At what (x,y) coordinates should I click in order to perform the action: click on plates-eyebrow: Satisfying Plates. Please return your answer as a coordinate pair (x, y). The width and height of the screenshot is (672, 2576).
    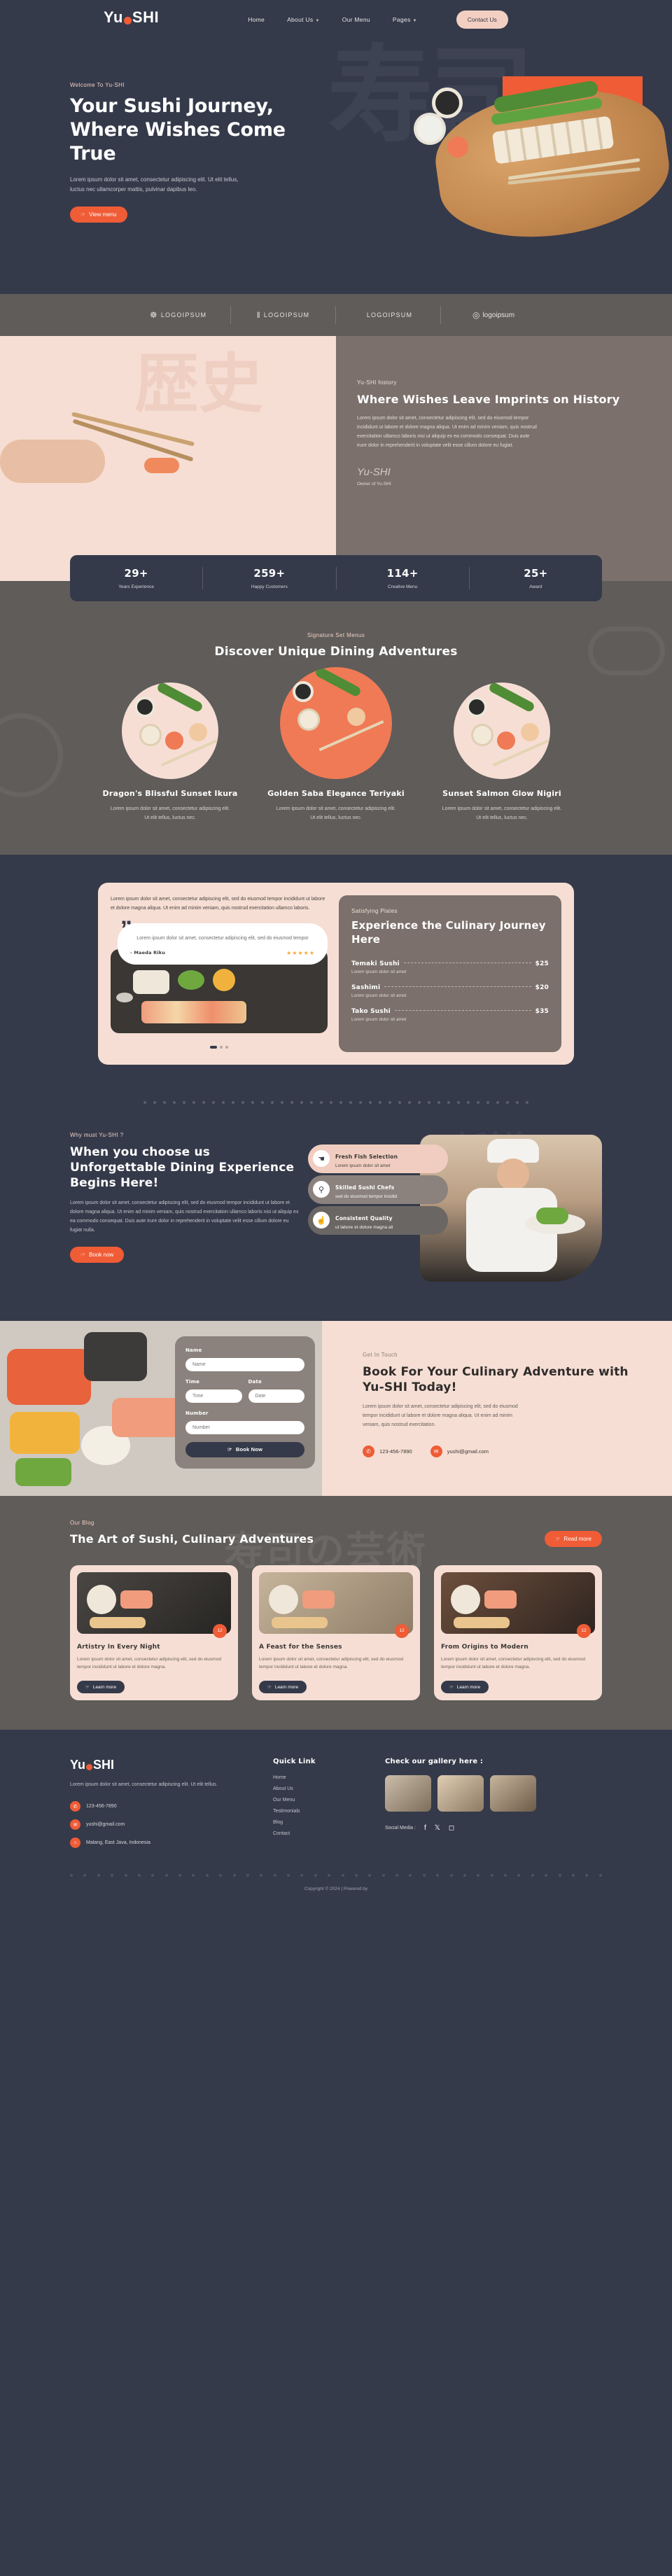
    Looking at the image, I should click on (374, 911).